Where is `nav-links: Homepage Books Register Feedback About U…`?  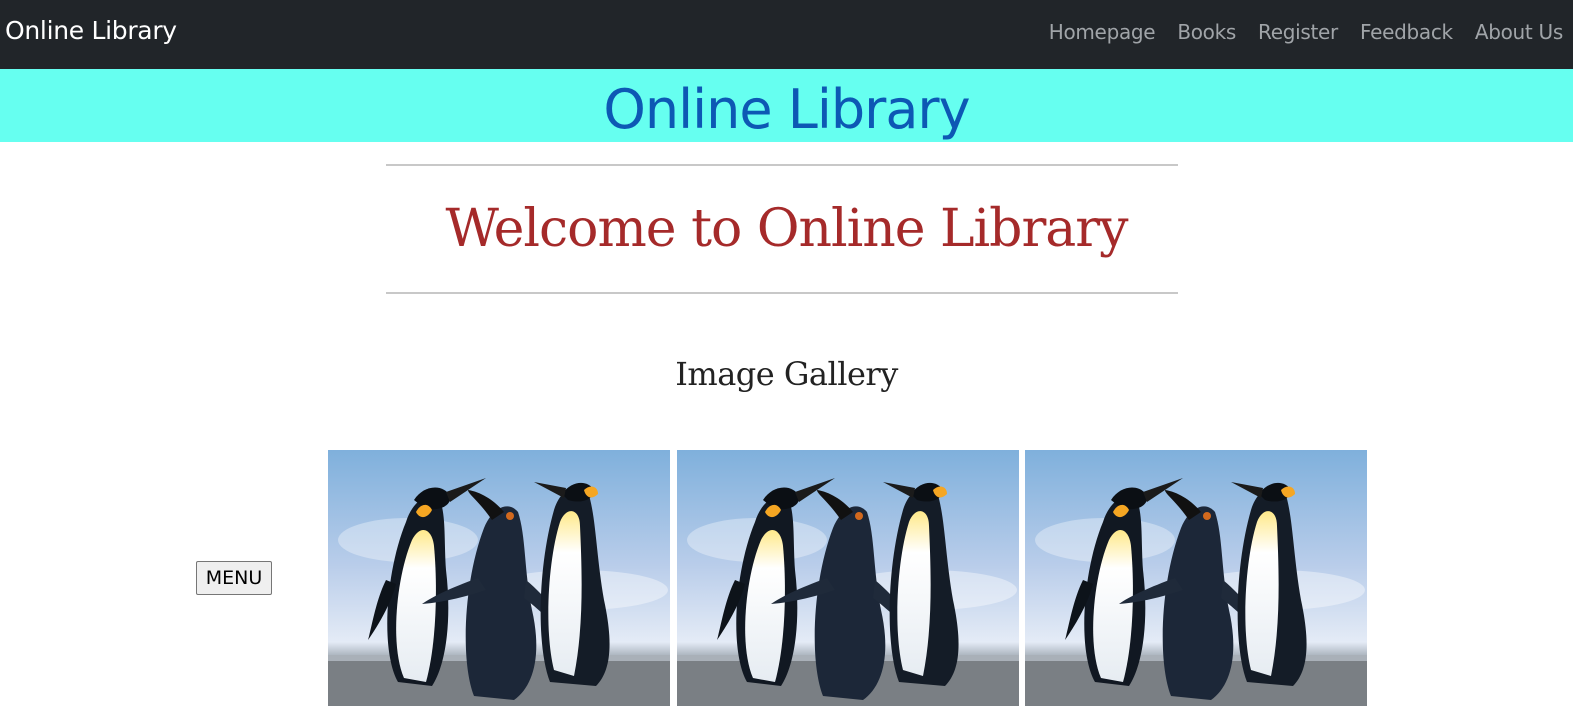
nav-links: Homepage Books Register Feedback About U… is located at coordinates (1306, 32).